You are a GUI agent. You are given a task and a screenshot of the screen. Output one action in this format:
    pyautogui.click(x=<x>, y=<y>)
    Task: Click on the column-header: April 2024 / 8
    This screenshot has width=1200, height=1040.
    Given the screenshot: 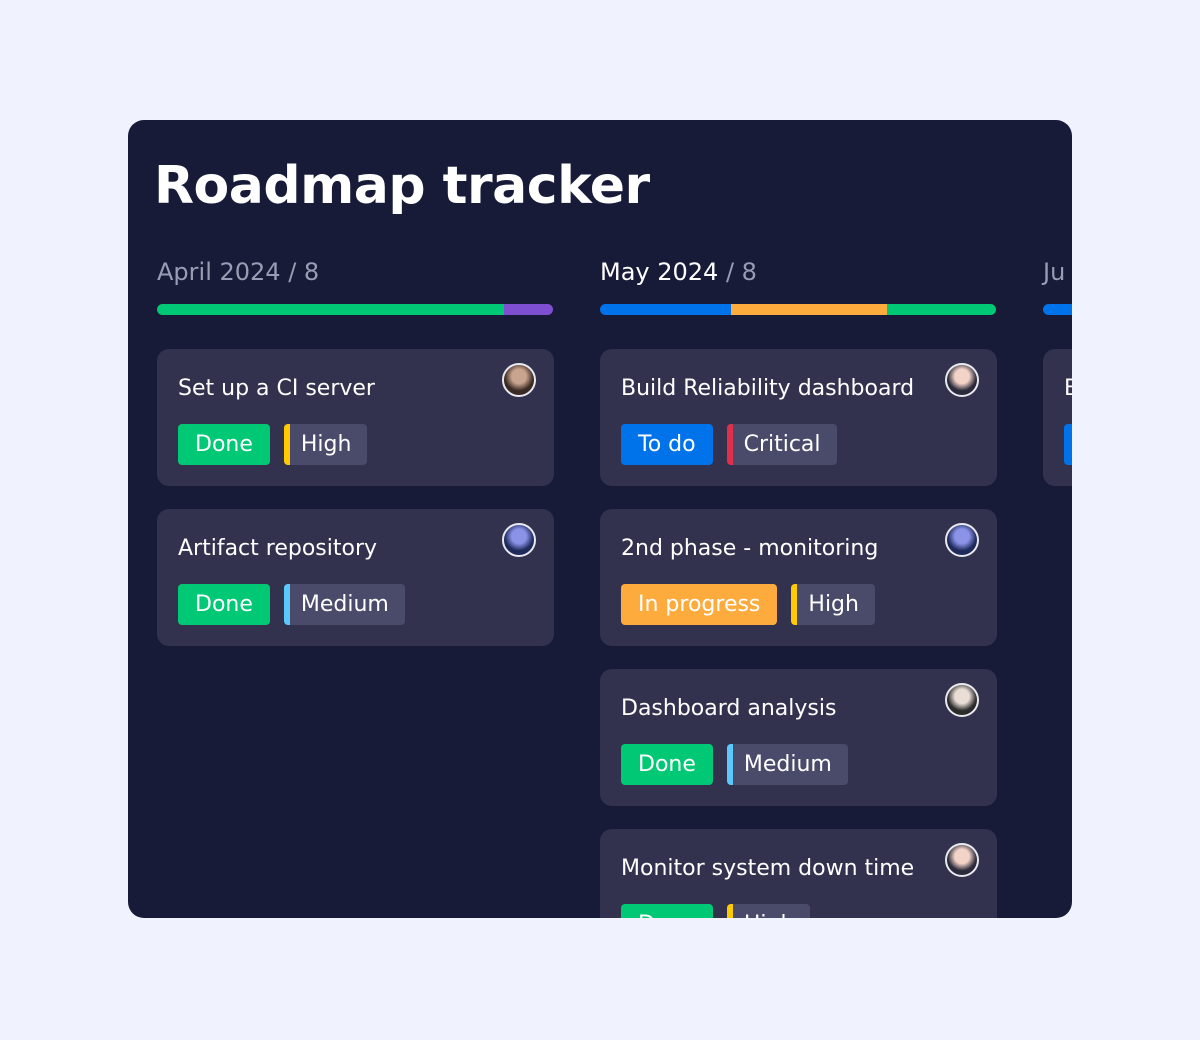 What is the action you would take?
    pyautogui.click(x=238, y=272)
    